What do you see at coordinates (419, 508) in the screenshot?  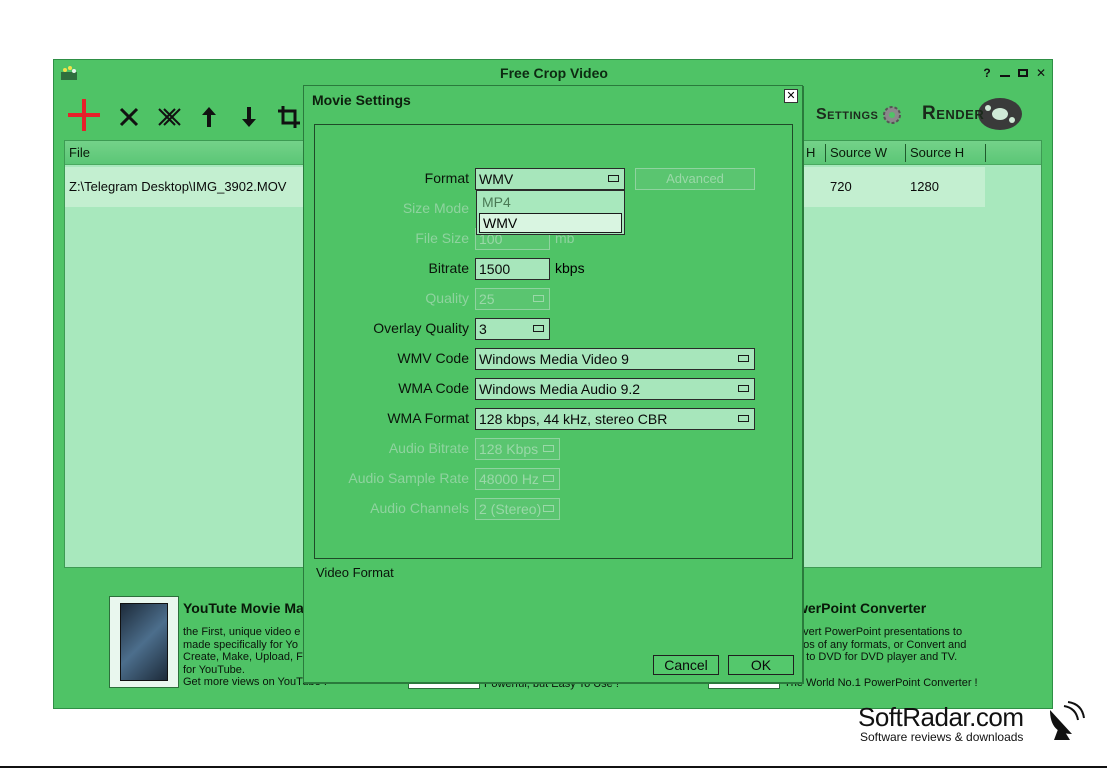 I see `audio-channels-label: Audio Channels` at bounding box center [419, 508].